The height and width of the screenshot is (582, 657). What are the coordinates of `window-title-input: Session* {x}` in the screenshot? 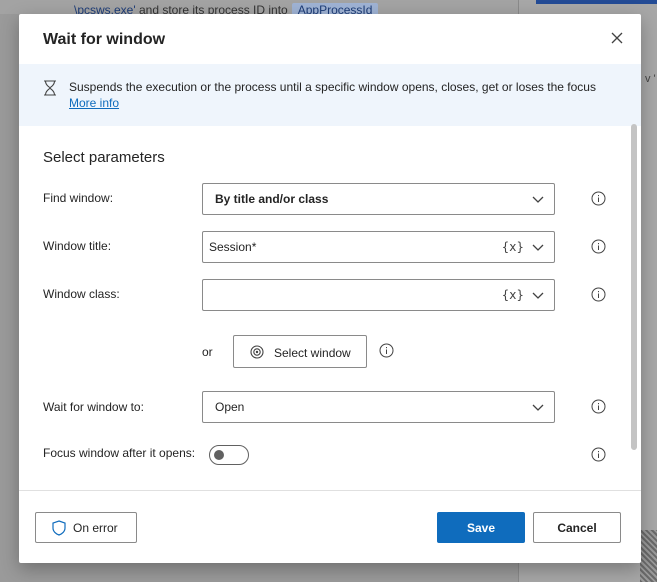 It's located at (378, 247).